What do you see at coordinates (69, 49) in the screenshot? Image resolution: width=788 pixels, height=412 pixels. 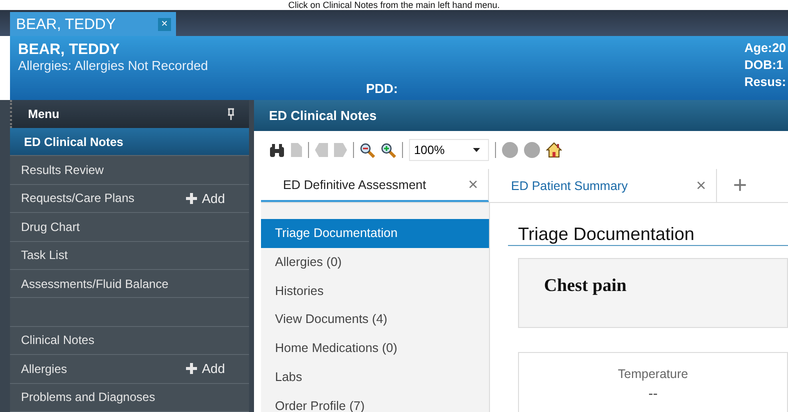 I see `patient-name: BEAR, TEDDY` at bounding box center [69, 49].